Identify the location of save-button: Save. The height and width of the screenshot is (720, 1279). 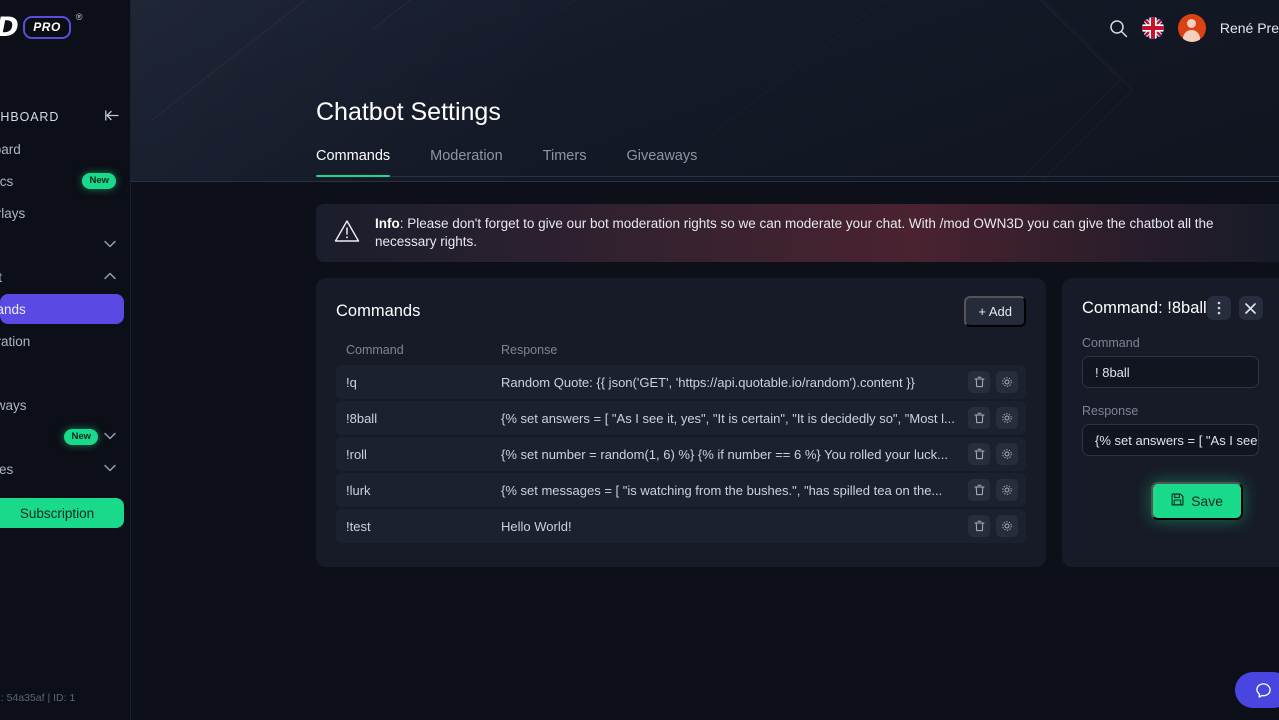
(1197, 501).